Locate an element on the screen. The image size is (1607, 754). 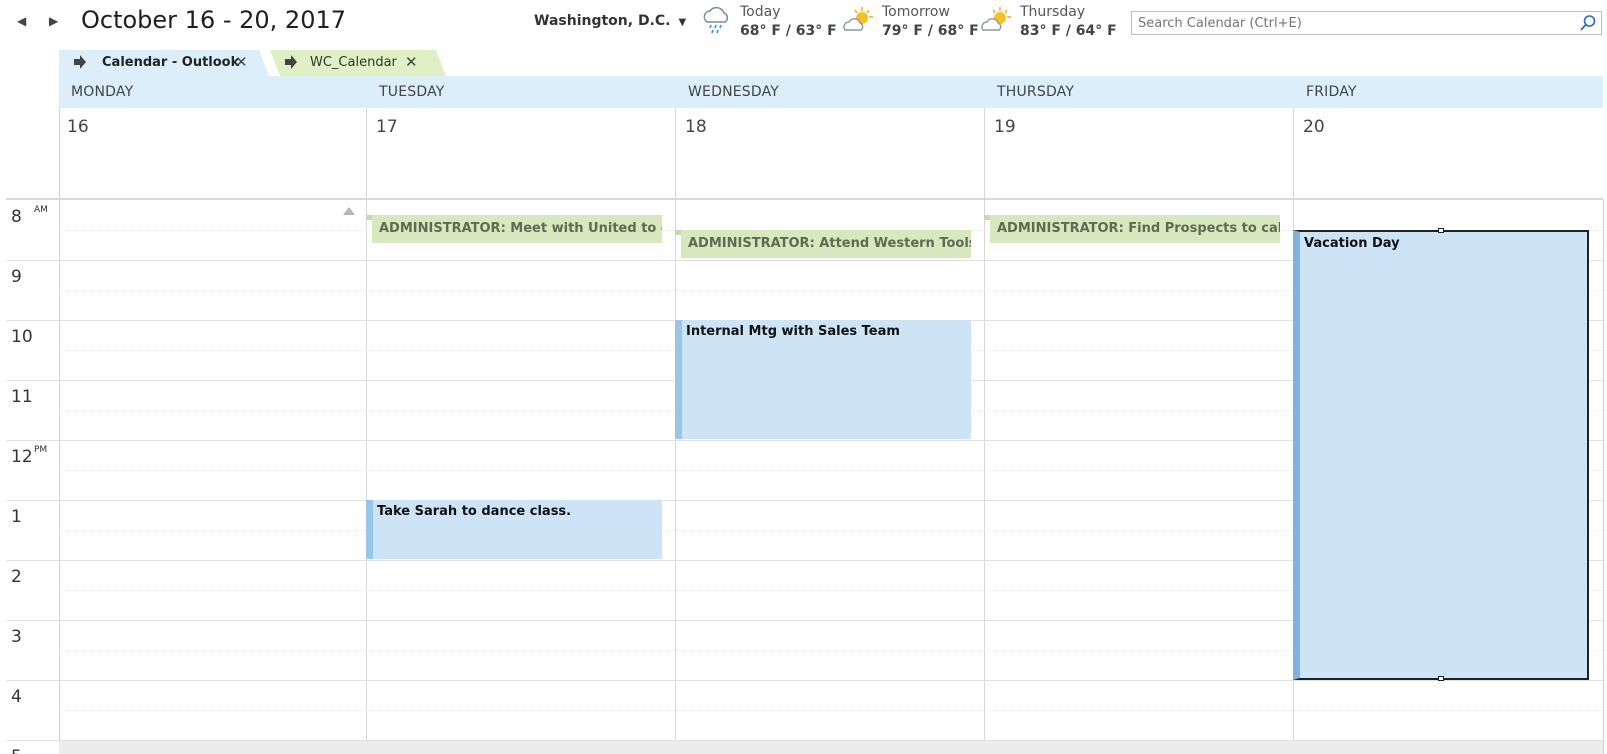
scroll-up-icon is located at coordinates (349, 211).